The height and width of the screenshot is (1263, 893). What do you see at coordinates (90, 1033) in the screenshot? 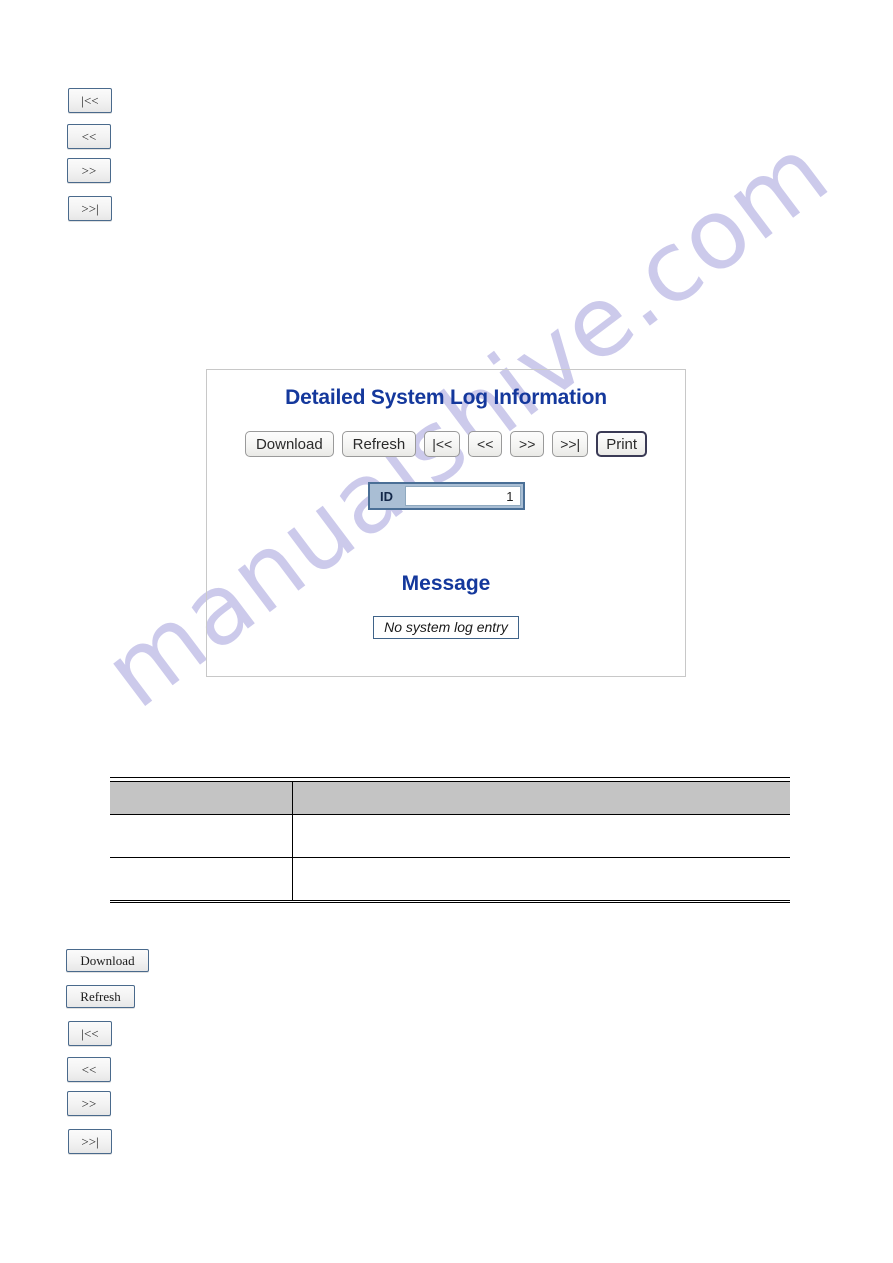
I see `bottom-first-page-button: |<<` at bounding box center [90, 1033].